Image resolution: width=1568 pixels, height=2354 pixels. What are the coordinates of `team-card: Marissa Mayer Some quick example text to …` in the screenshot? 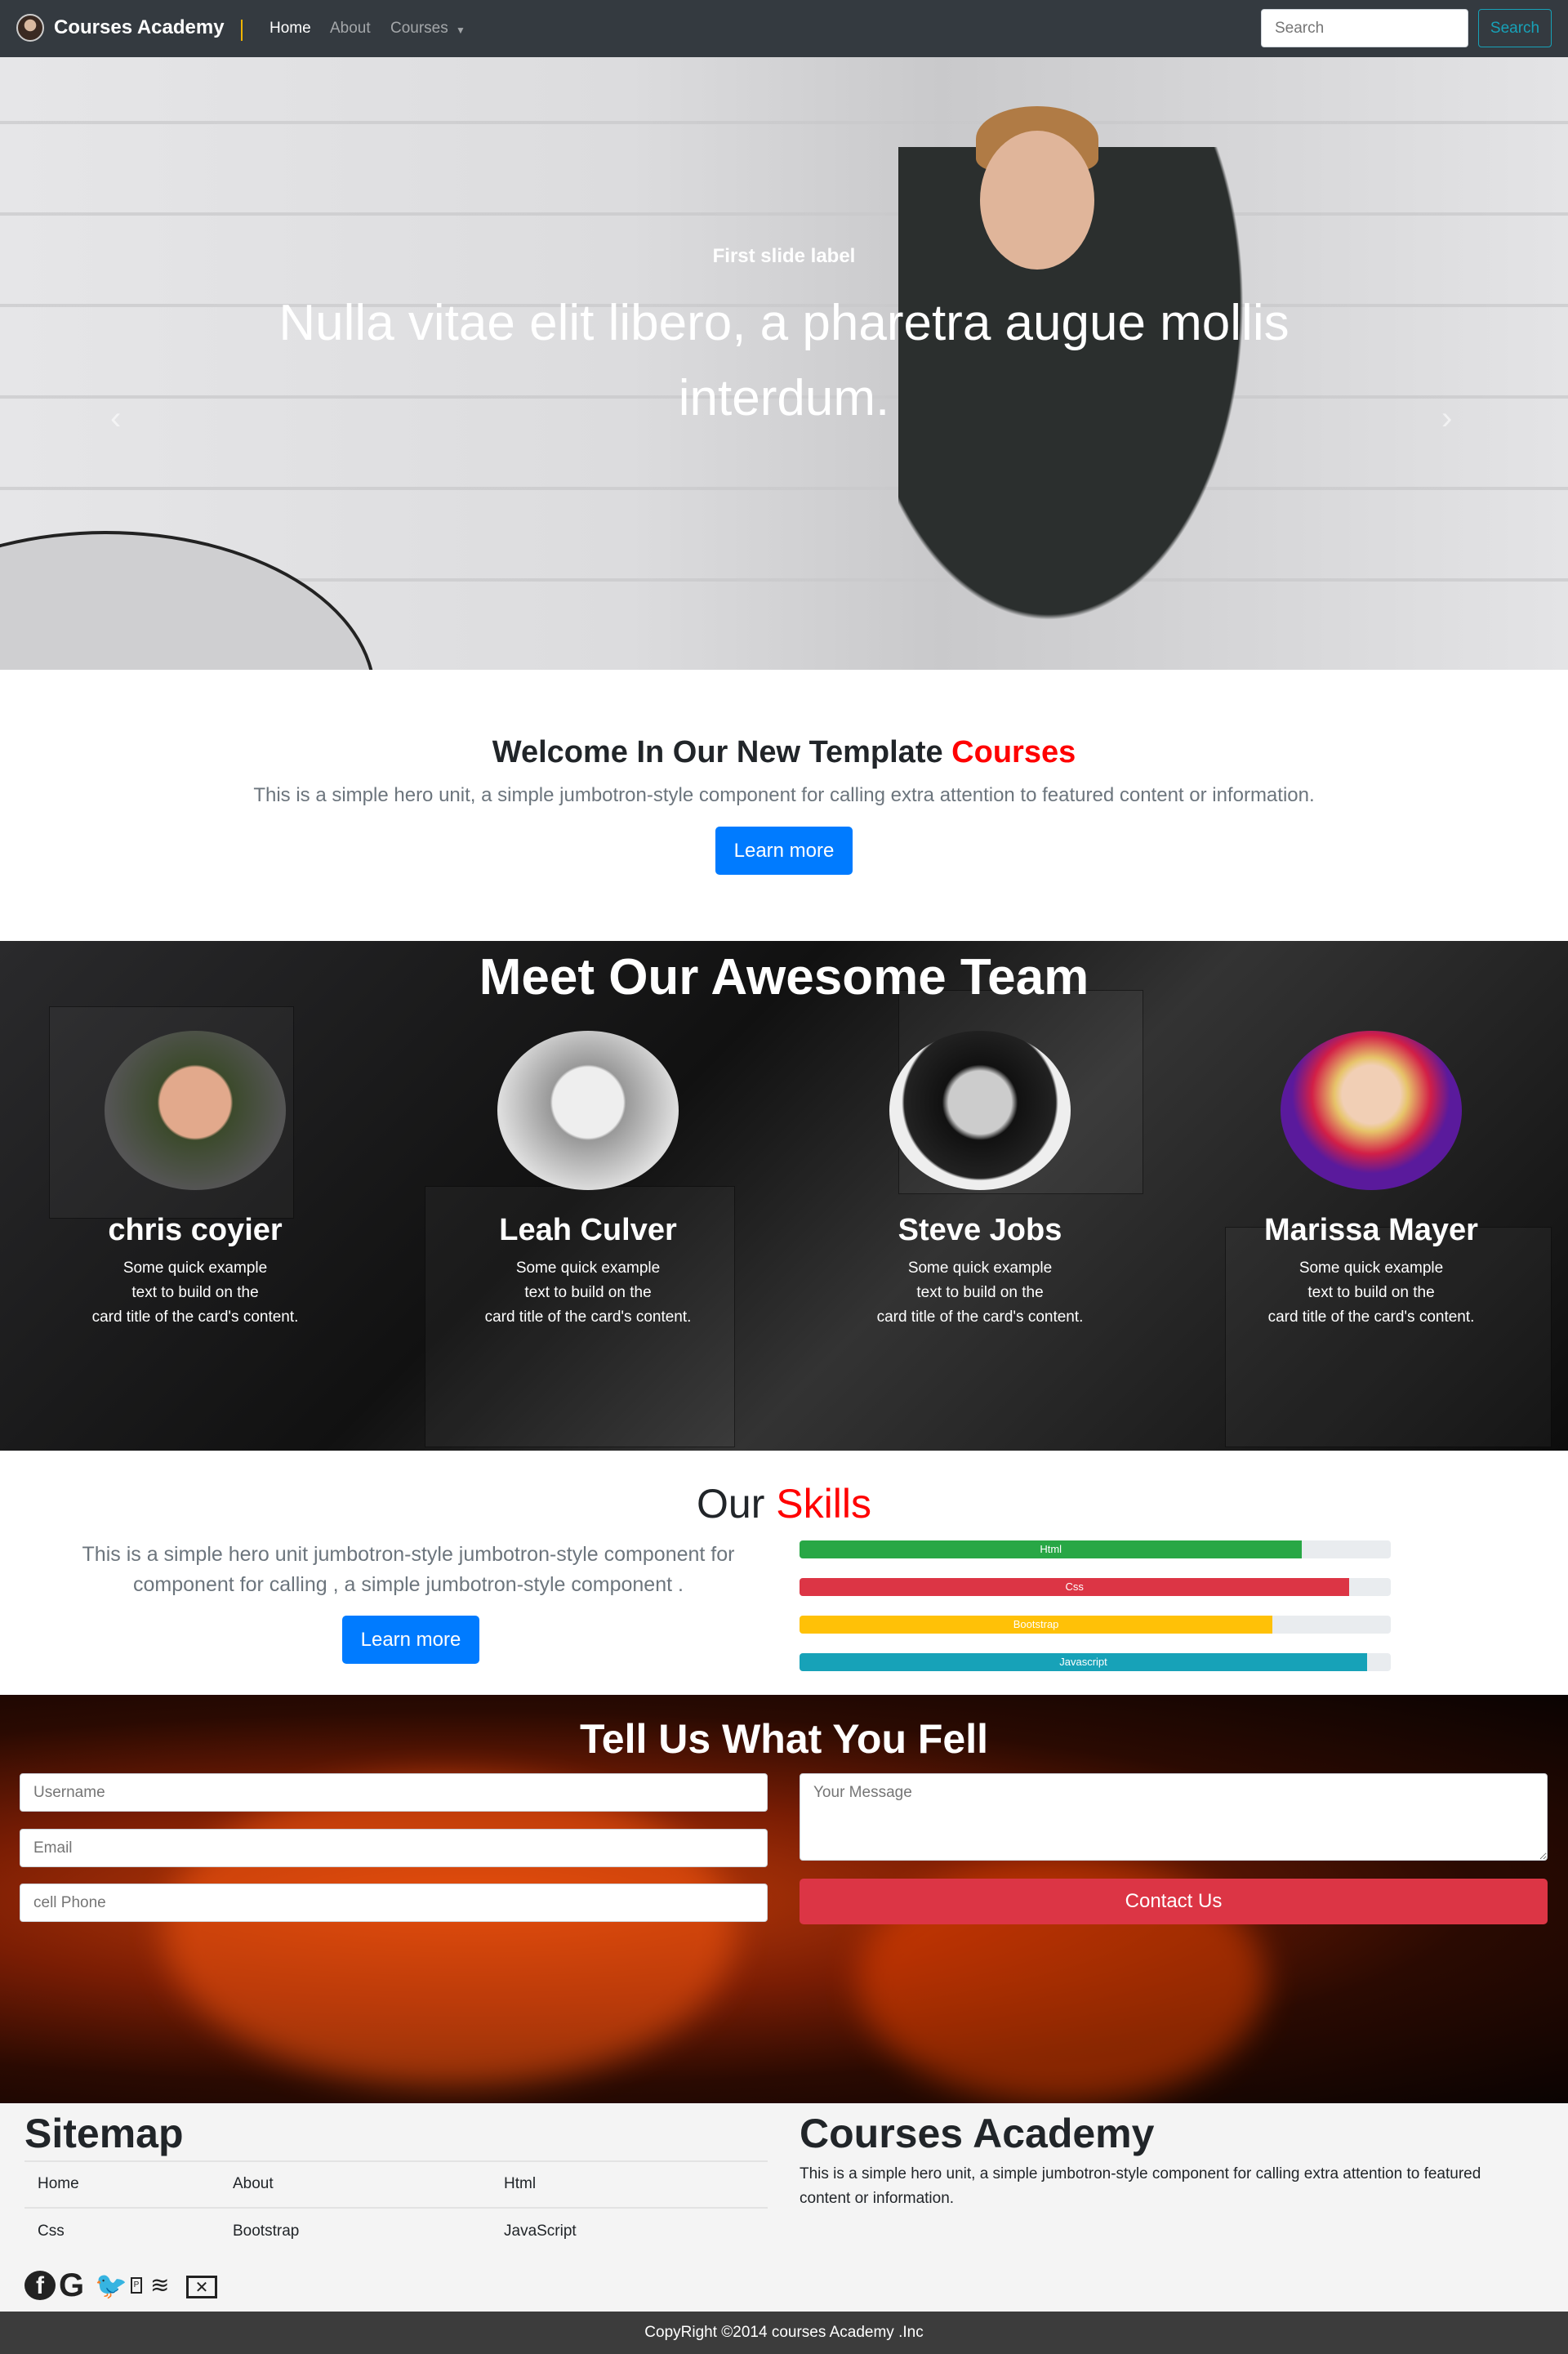 It's located at (1371, 1136).